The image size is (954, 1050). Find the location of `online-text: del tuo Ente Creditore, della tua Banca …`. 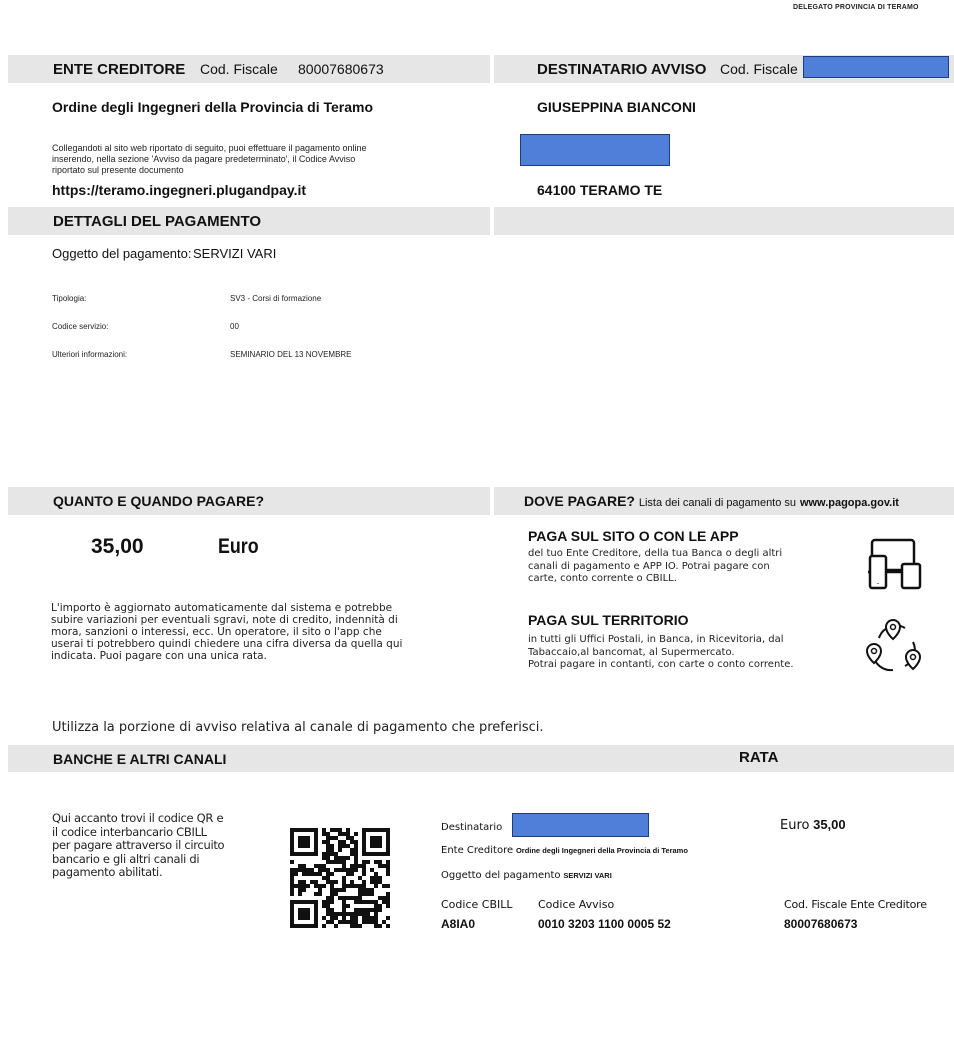

online-text: del tuo Ente Creditore, della tua Banca … is located at coordinates (655, 566).